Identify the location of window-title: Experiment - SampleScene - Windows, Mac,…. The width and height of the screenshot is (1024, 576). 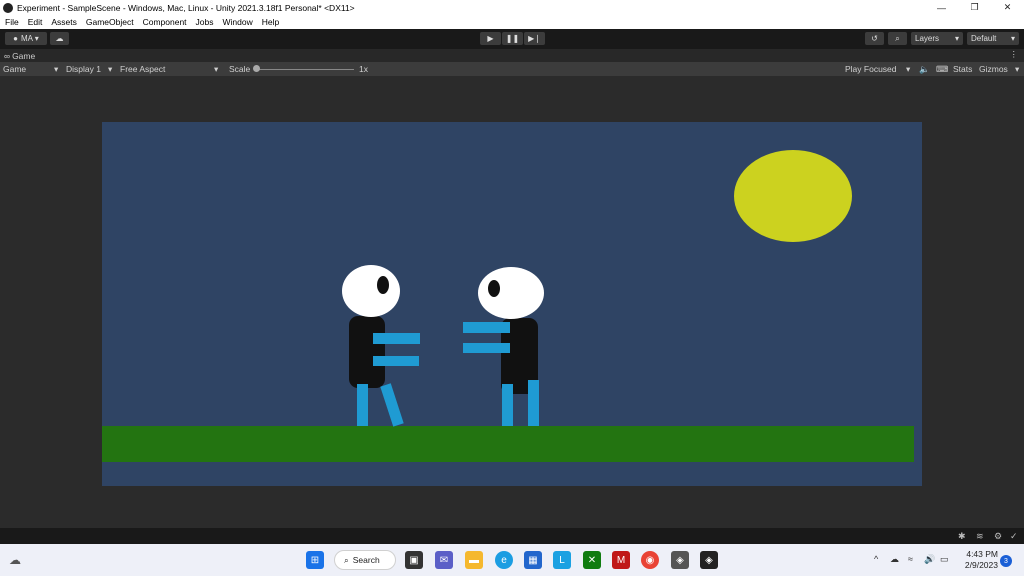
(186, 7).